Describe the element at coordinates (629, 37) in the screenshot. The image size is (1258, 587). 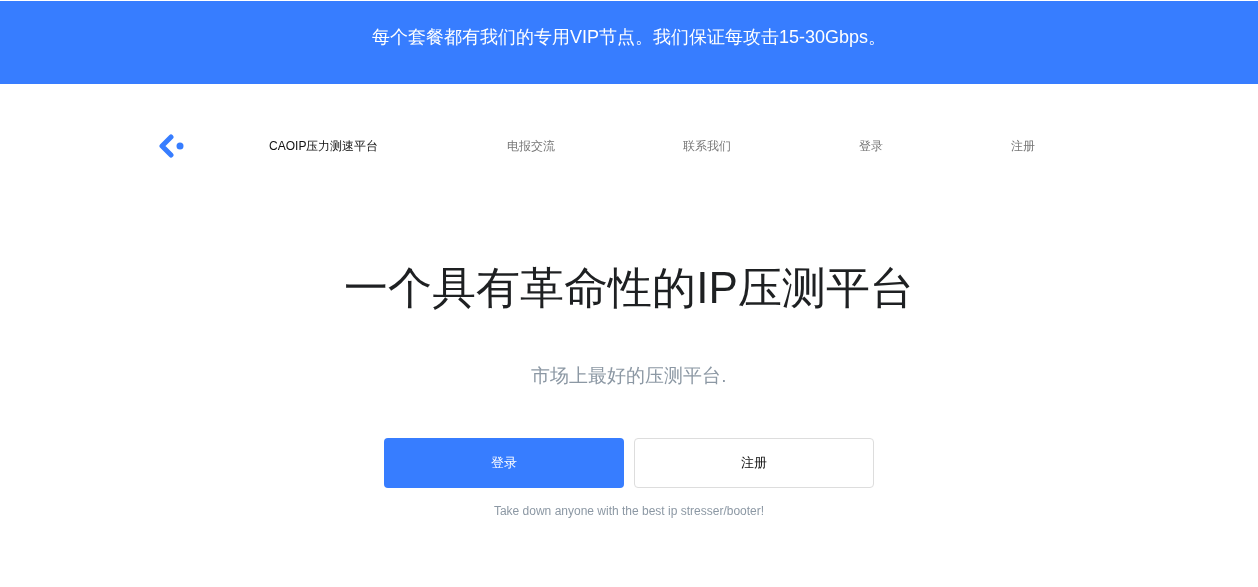
I see `banner-text: 每个套餐都有我们的专用VIP节点。我们保证每攻击15-30Gbps。` at that location.